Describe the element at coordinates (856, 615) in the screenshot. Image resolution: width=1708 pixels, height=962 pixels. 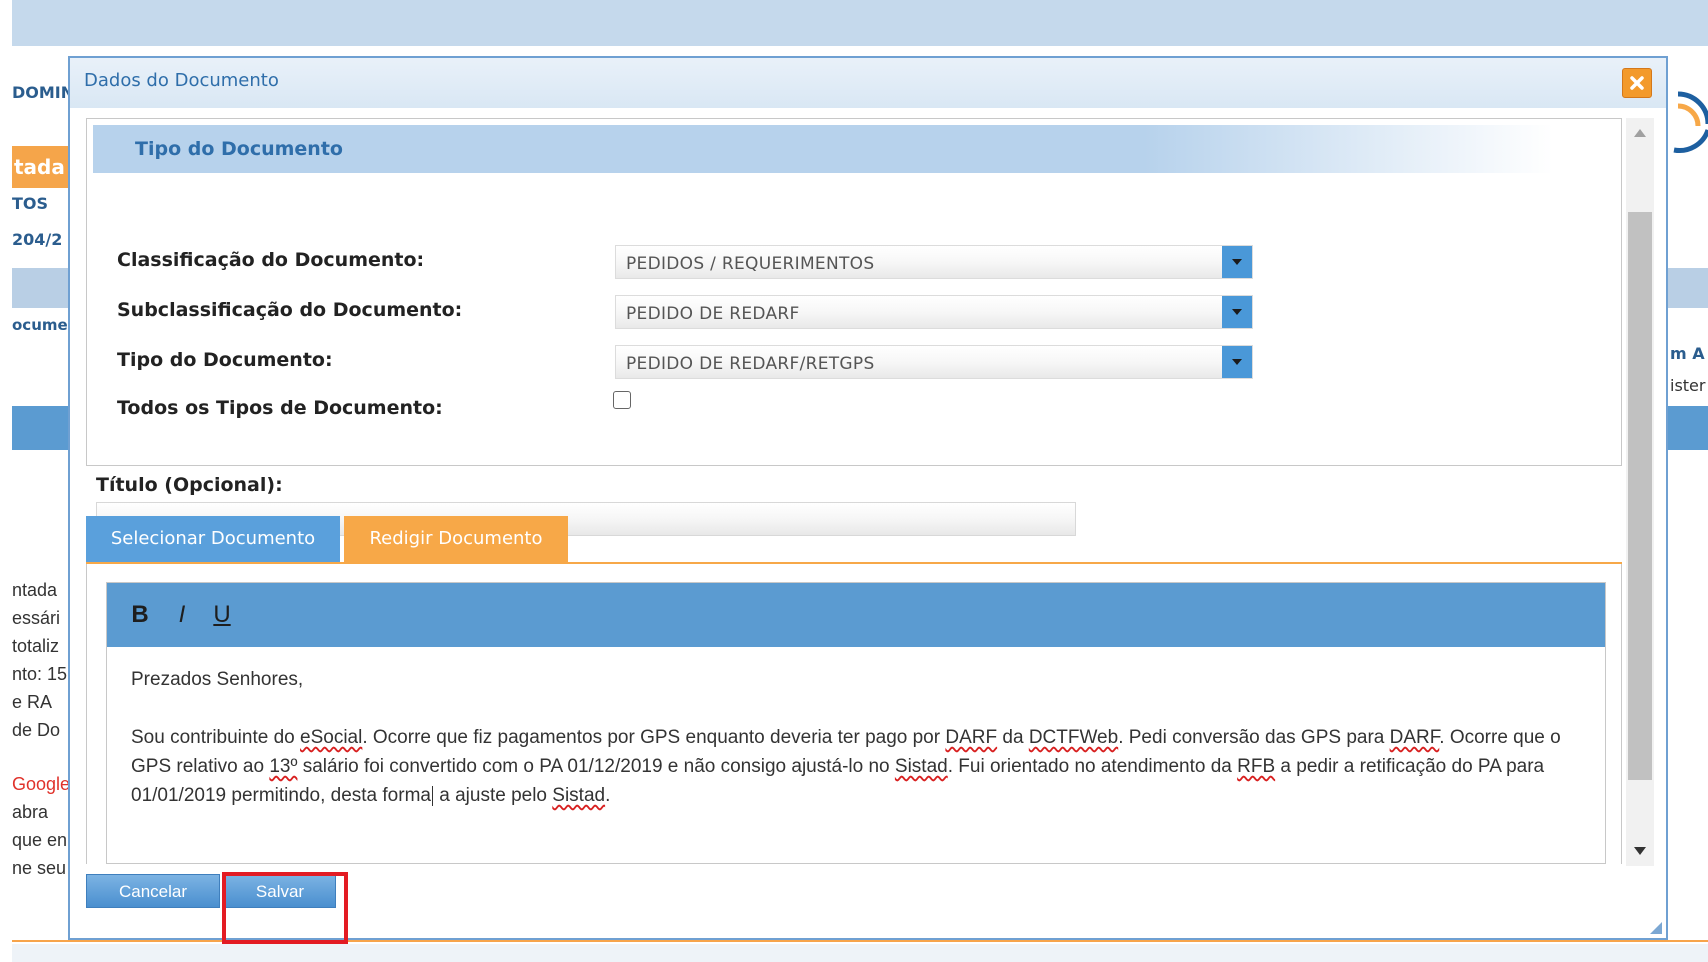
I see `editor-toolbar: B I U` at that location.